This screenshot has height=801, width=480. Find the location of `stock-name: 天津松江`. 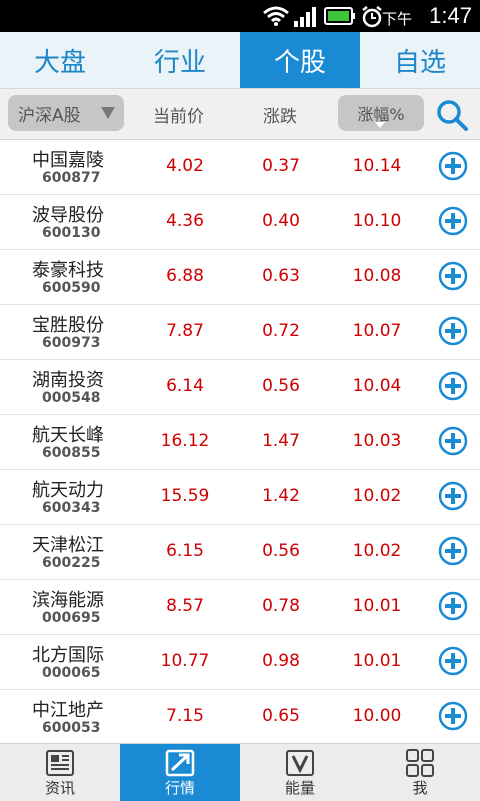

stock-name: 天津松江 is located at coordinates (68, 545).